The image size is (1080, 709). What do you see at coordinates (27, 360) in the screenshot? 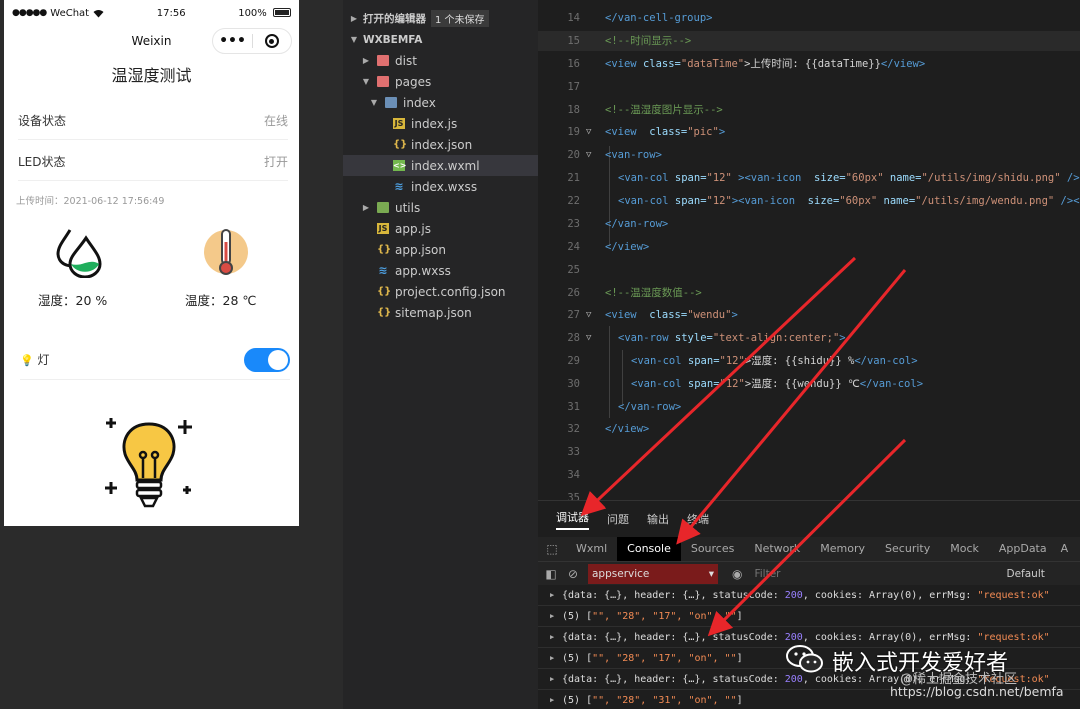
I see `lightbulb-small-icon: 💡` at bounding box center [27, 360].